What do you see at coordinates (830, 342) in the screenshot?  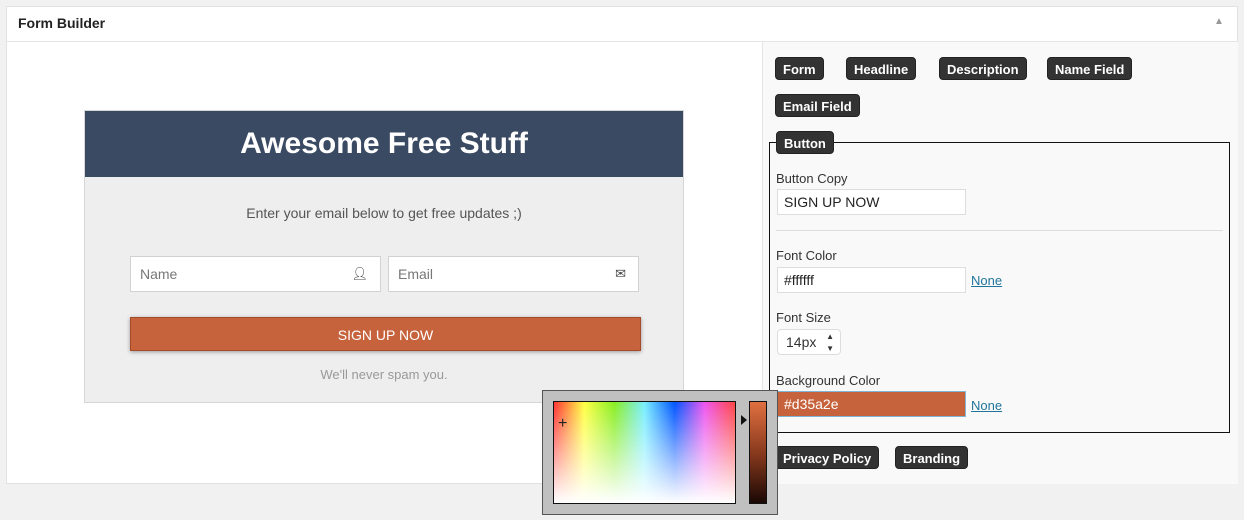 I see `select-arrows-icon: ▲ ▼` at bounding box center [830, 342].